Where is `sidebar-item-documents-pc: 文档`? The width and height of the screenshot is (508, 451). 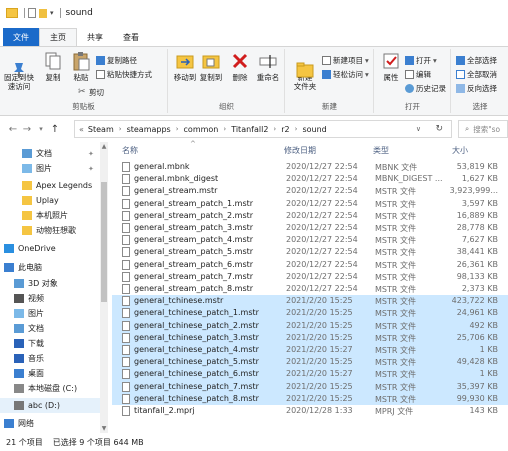
sidebar-item-documents-pc: 文档 is located at coordinates (50, 328).